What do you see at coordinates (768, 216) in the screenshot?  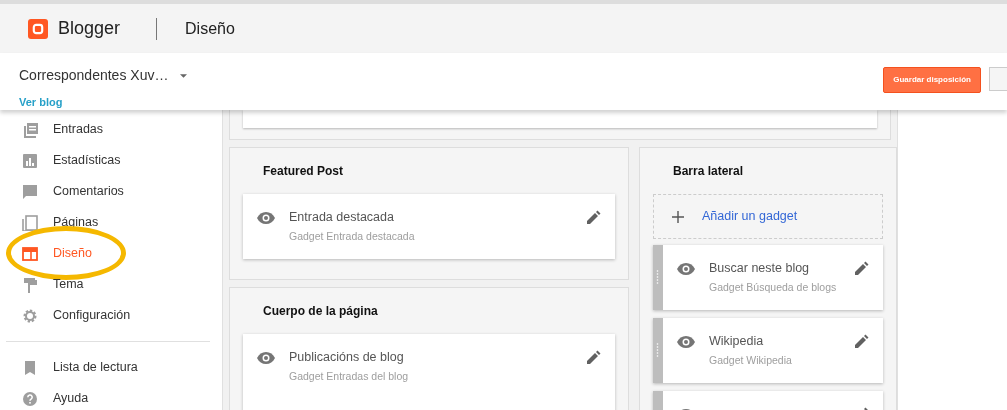 I see `add-gadget-link: Añadir un gadget` at bounding box center [768, 216].